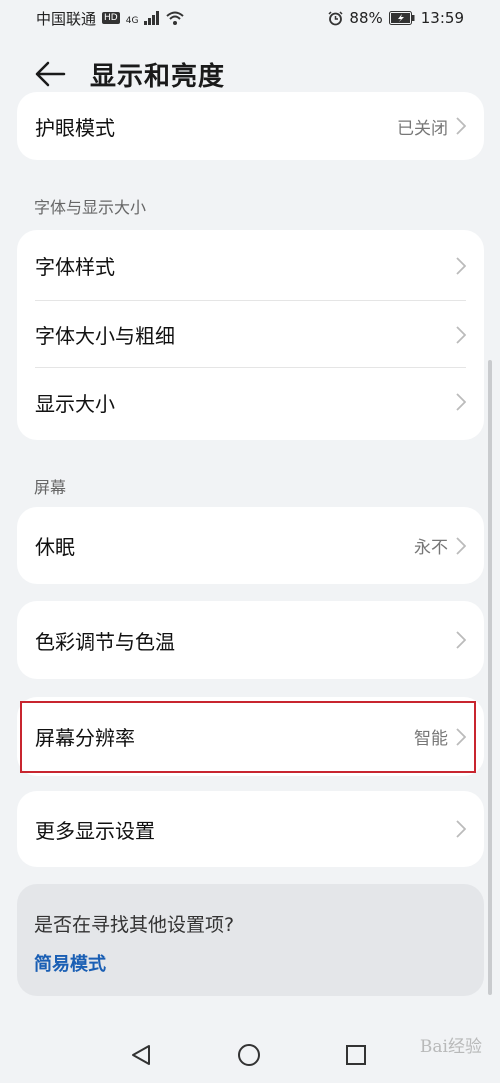 The height and width of the screenshot is (1083, 500). Describe the element at coordinates (442, 18) in the screenshot. I see `clock-time: 13:59` at that location.